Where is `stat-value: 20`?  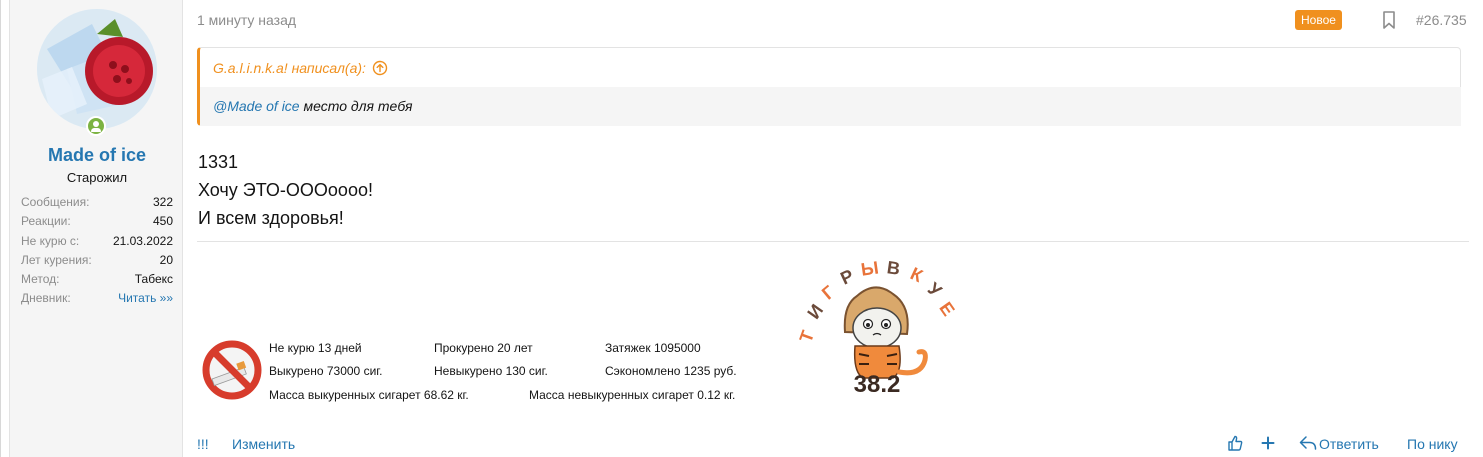 stat-value: 20 is located at coordinates (166, 259).